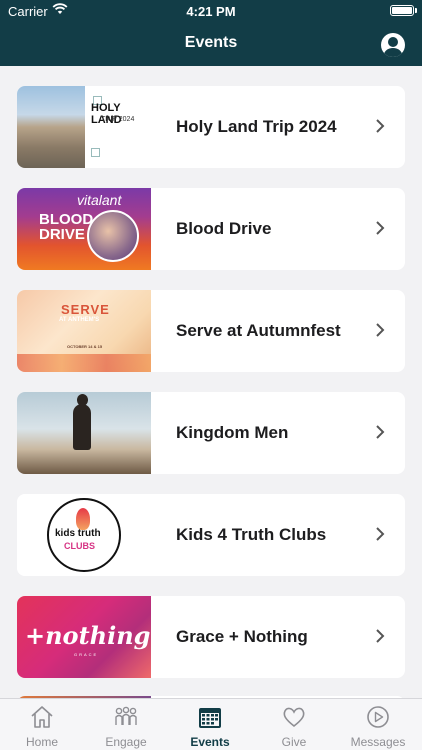 The height and width of the screenshot is (750, 422). I want to click on event-thumbnail: vitalant BLOOD DRIVE, so click(84, 229).